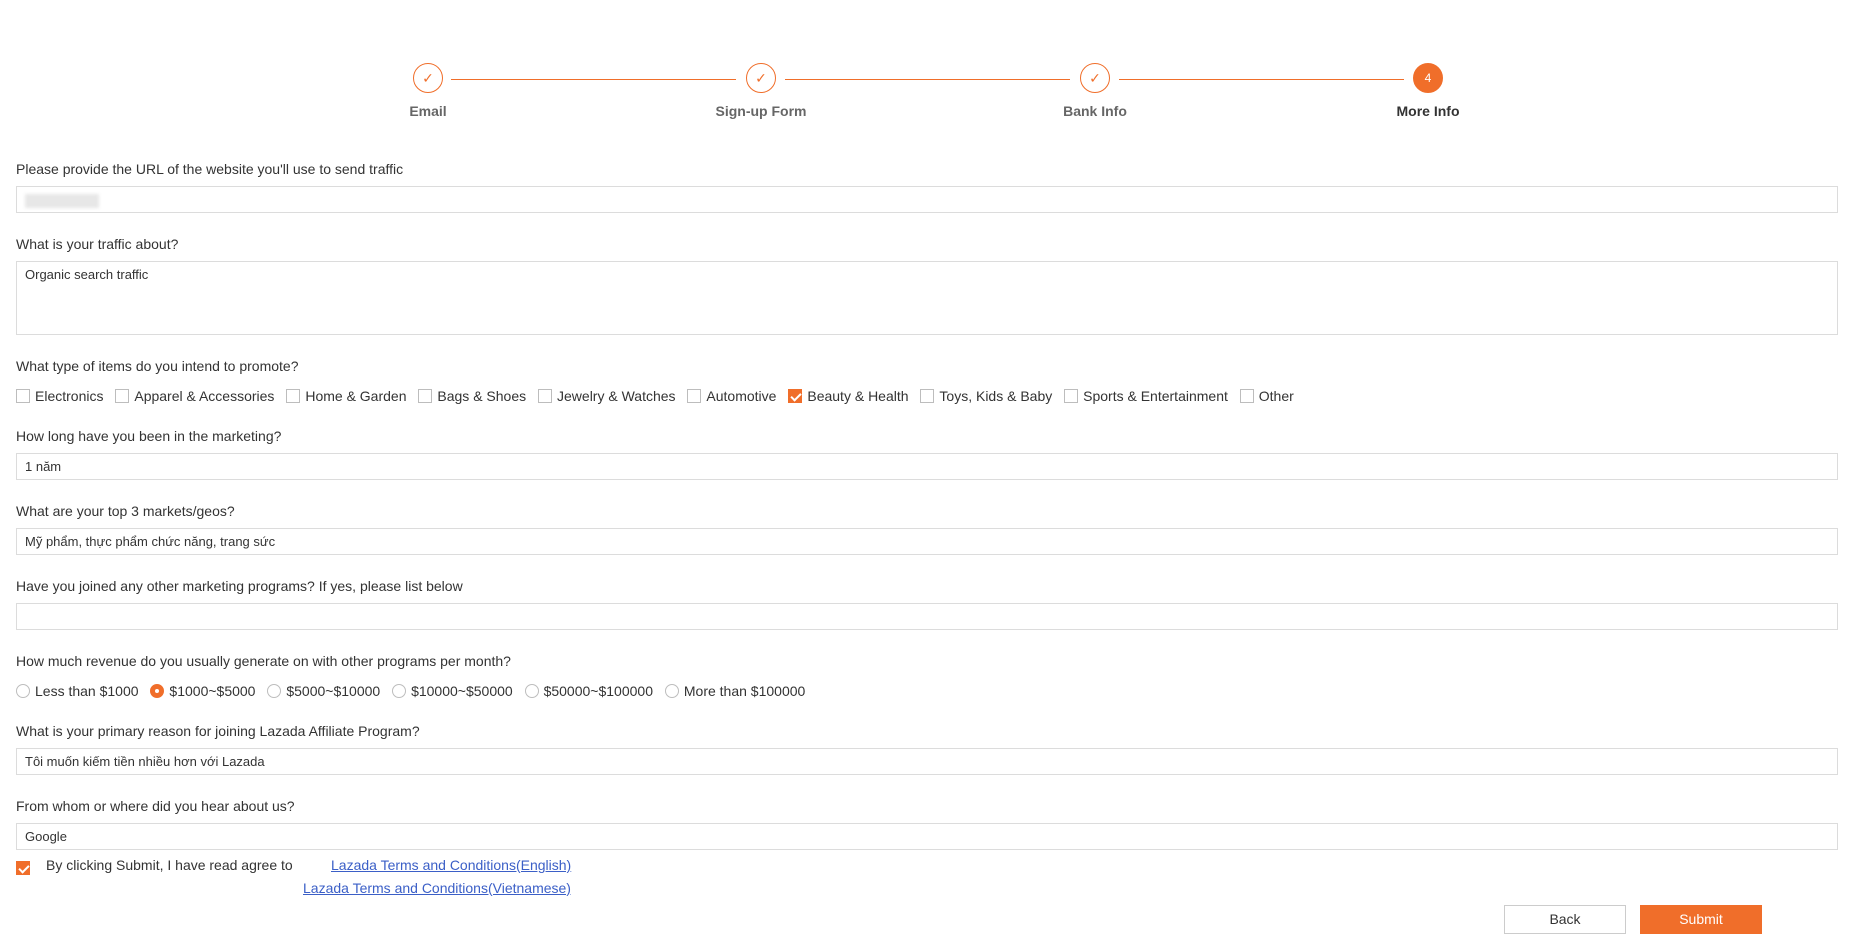 The image size is (1852, 941). What do you see at coordinates (858, 396) in the screenshot?
I see `option-label: Beauty & Health` at bounding box center [858, 396].